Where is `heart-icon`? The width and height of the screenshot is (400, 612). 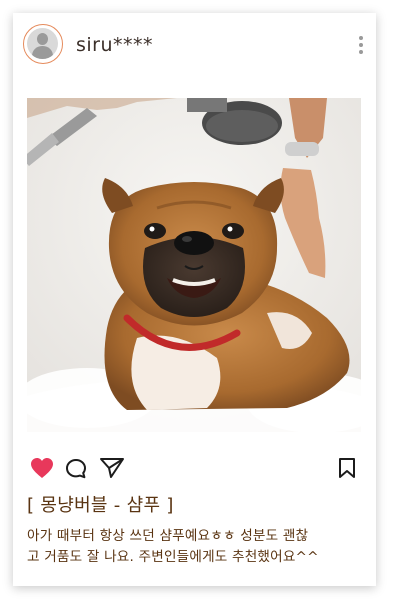
heart-icon is located at coordinates (42, 470).